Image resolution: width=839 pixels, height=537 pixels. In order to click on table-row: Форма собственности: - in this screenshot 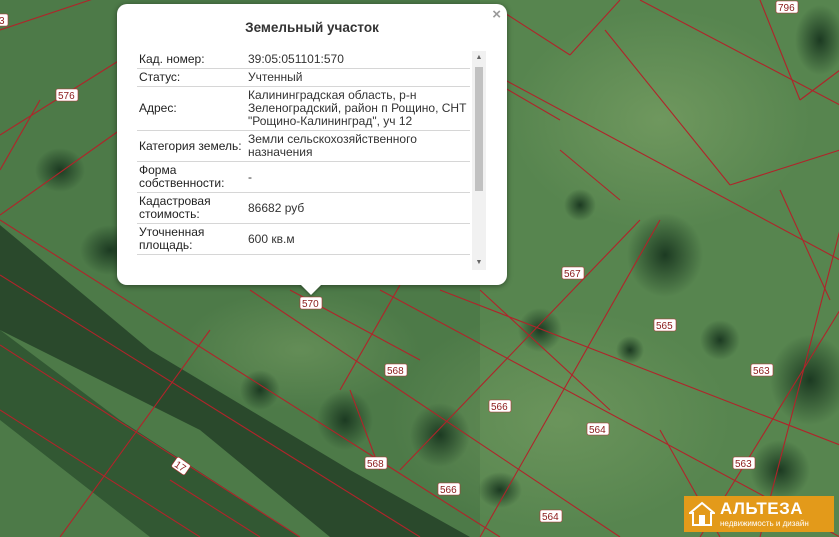, I will do `click(303, 177)`.